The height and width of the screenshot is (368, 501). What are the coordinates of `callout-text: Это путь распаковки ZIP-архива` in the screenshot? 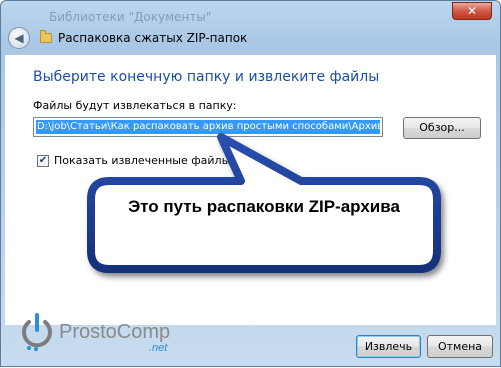 It's located at (264, 206).